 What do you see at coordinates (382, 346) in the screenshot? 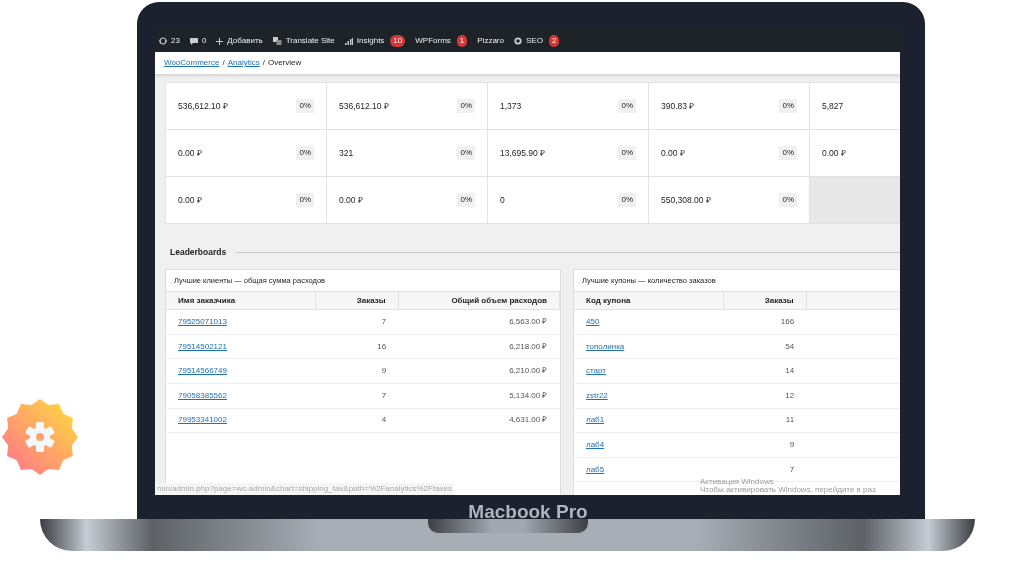
I see `table-cell: 16` at bounding box center [382, 346].